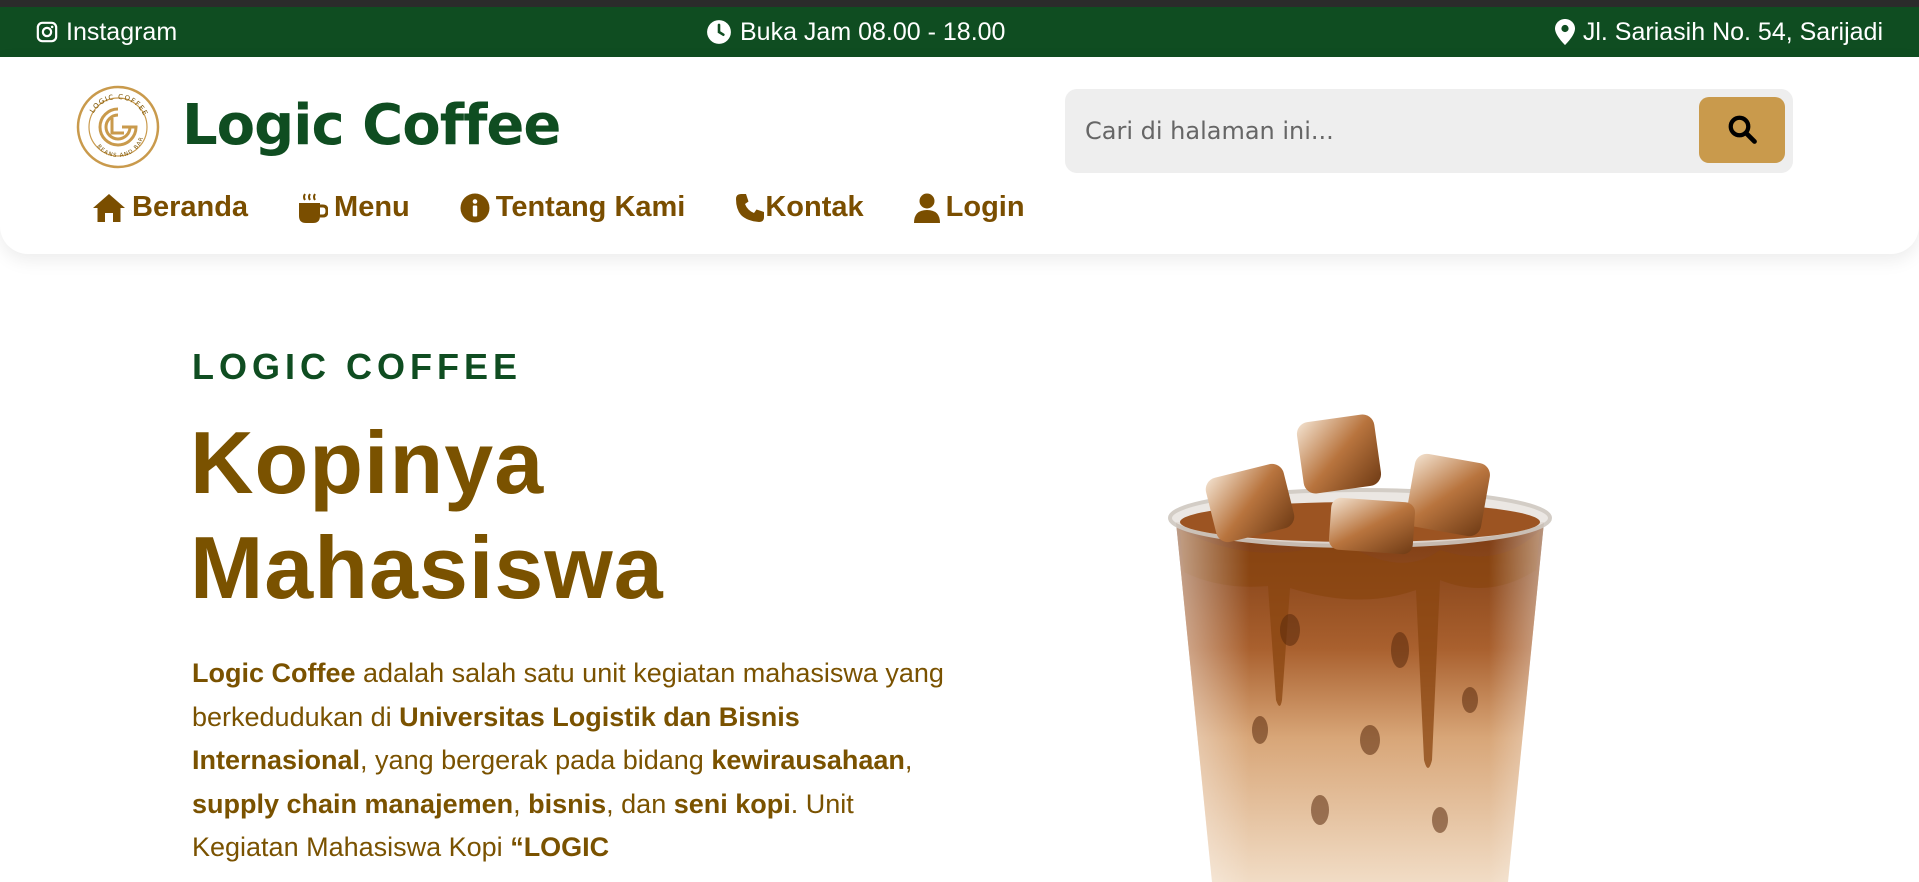 The width and height of the screenshot is (1919, 882). Describe the element at coordinates (118, 127) in the screenshot. I see `logic-coffee-logo: LOGIC COFFEE BEANS AND BAR` at that location.